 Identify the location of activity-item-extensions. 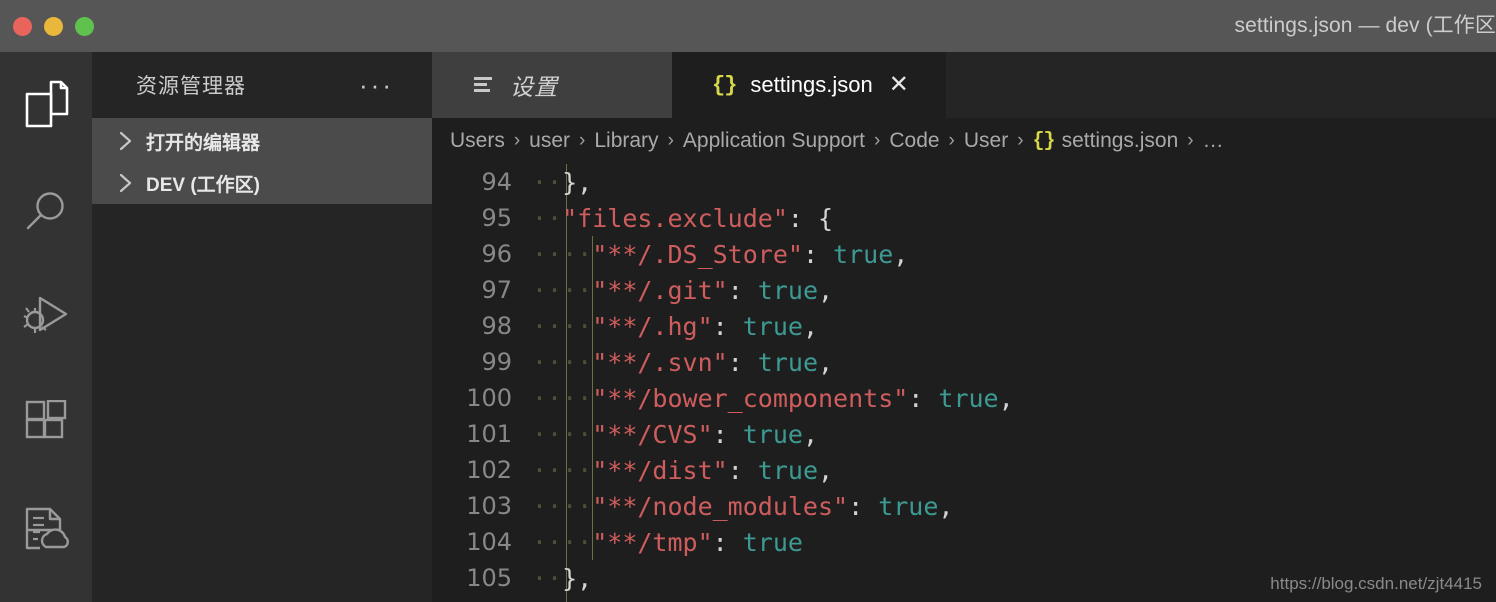
(46, 423).